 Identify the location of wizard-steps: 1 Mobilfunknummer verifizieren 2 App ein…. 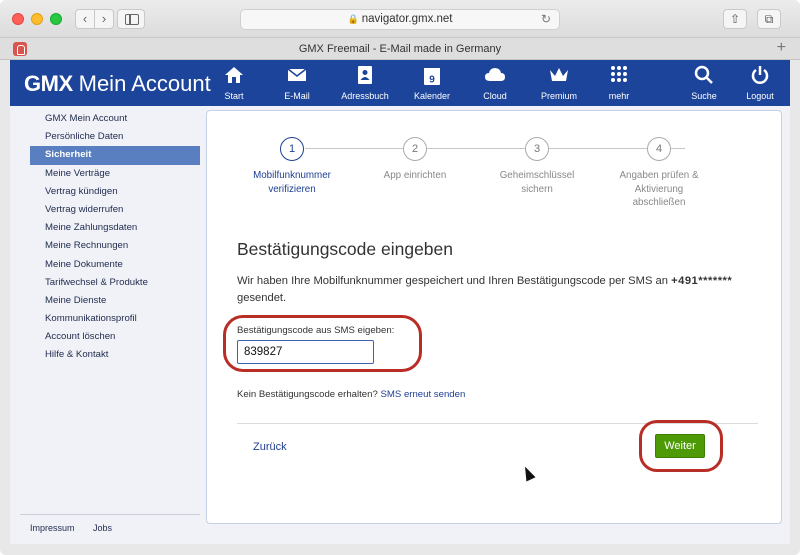
(495, 177).